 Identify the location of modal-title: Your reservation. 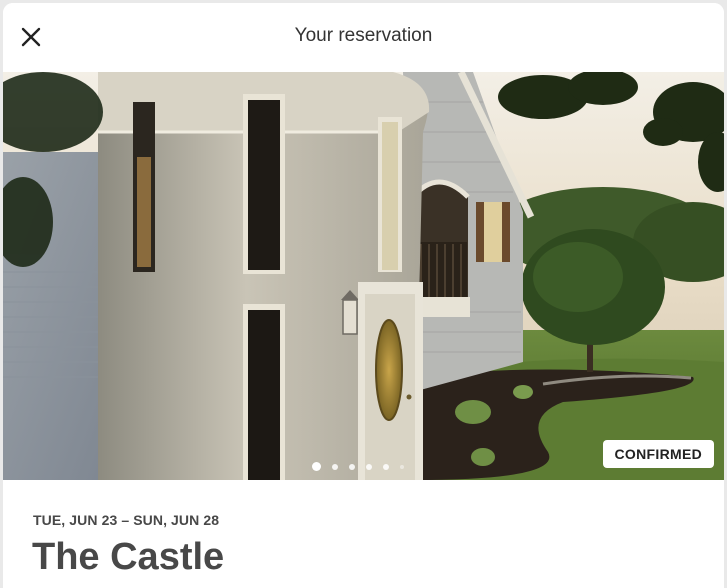
(363, 35).